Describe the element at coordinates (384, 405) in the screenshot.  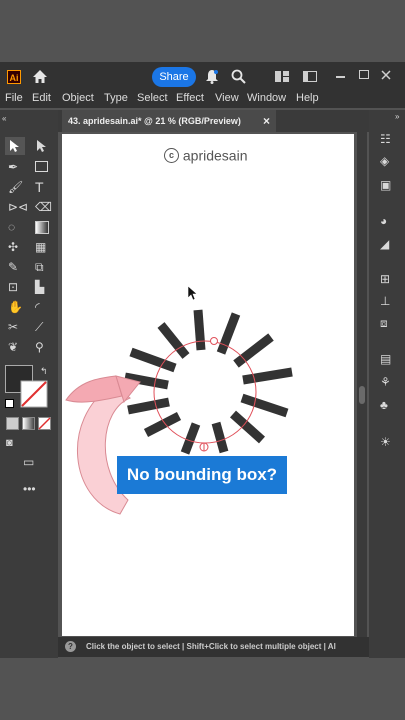
I see `appearance-icon: ♣` at that location.